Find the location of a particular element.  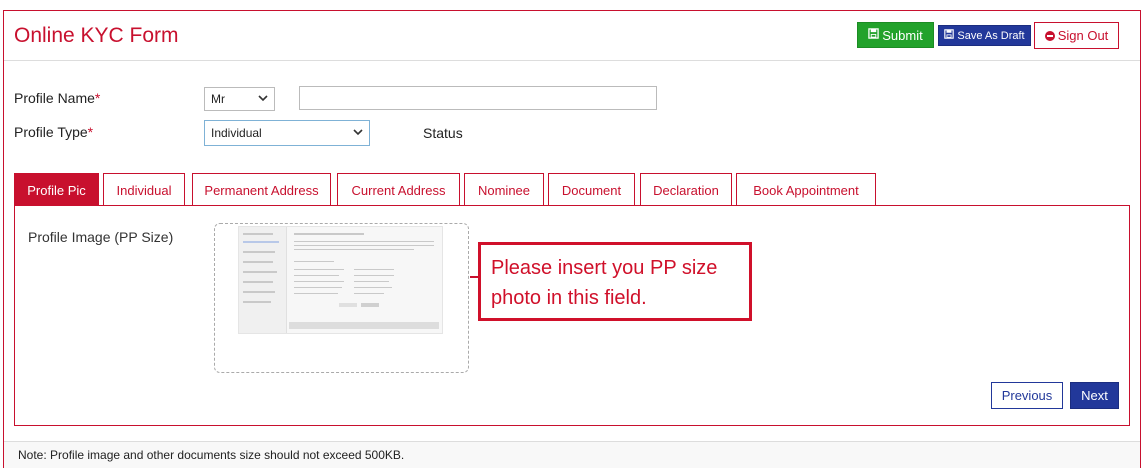

tab-book-appointment: Book Appointment is located at coordinates (806, 189).